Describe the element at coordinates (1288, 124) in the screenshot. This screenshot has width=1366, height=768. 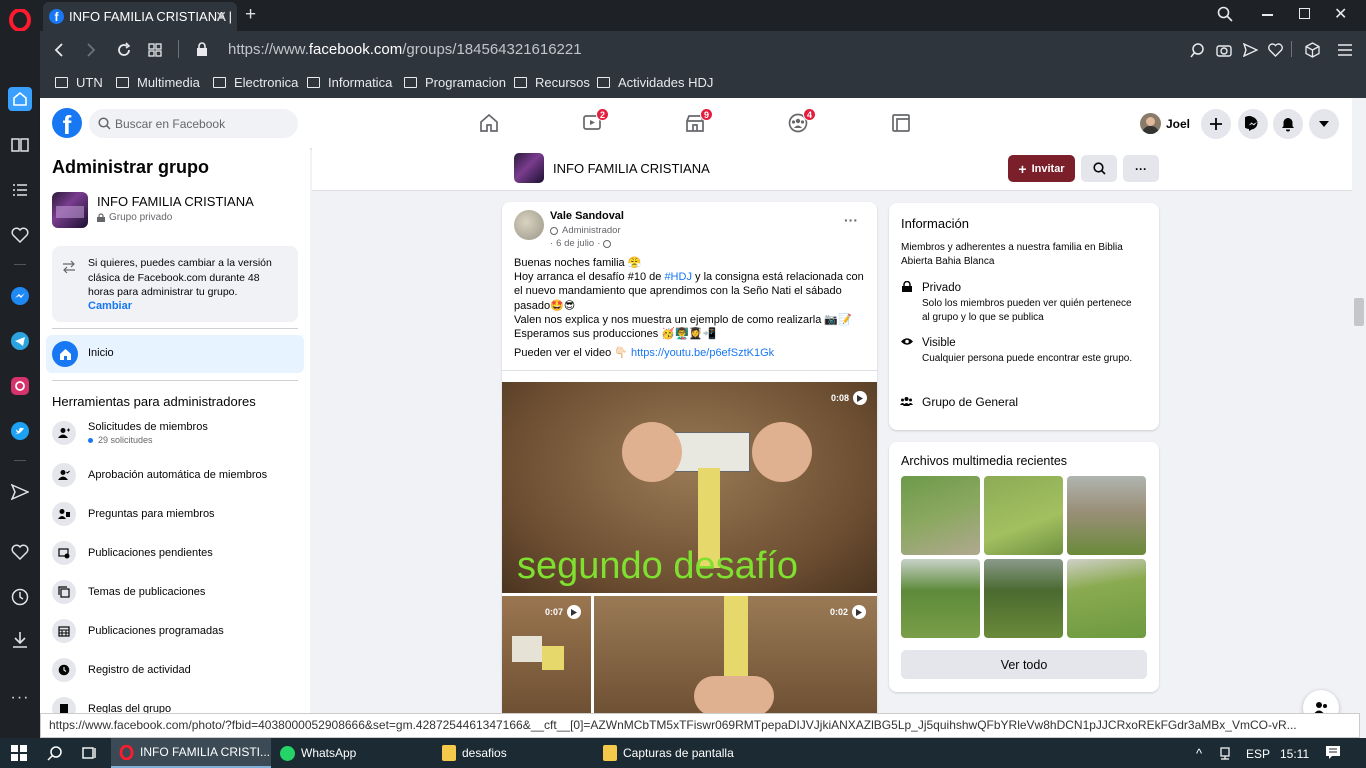
I see `notifications-button` at that location.